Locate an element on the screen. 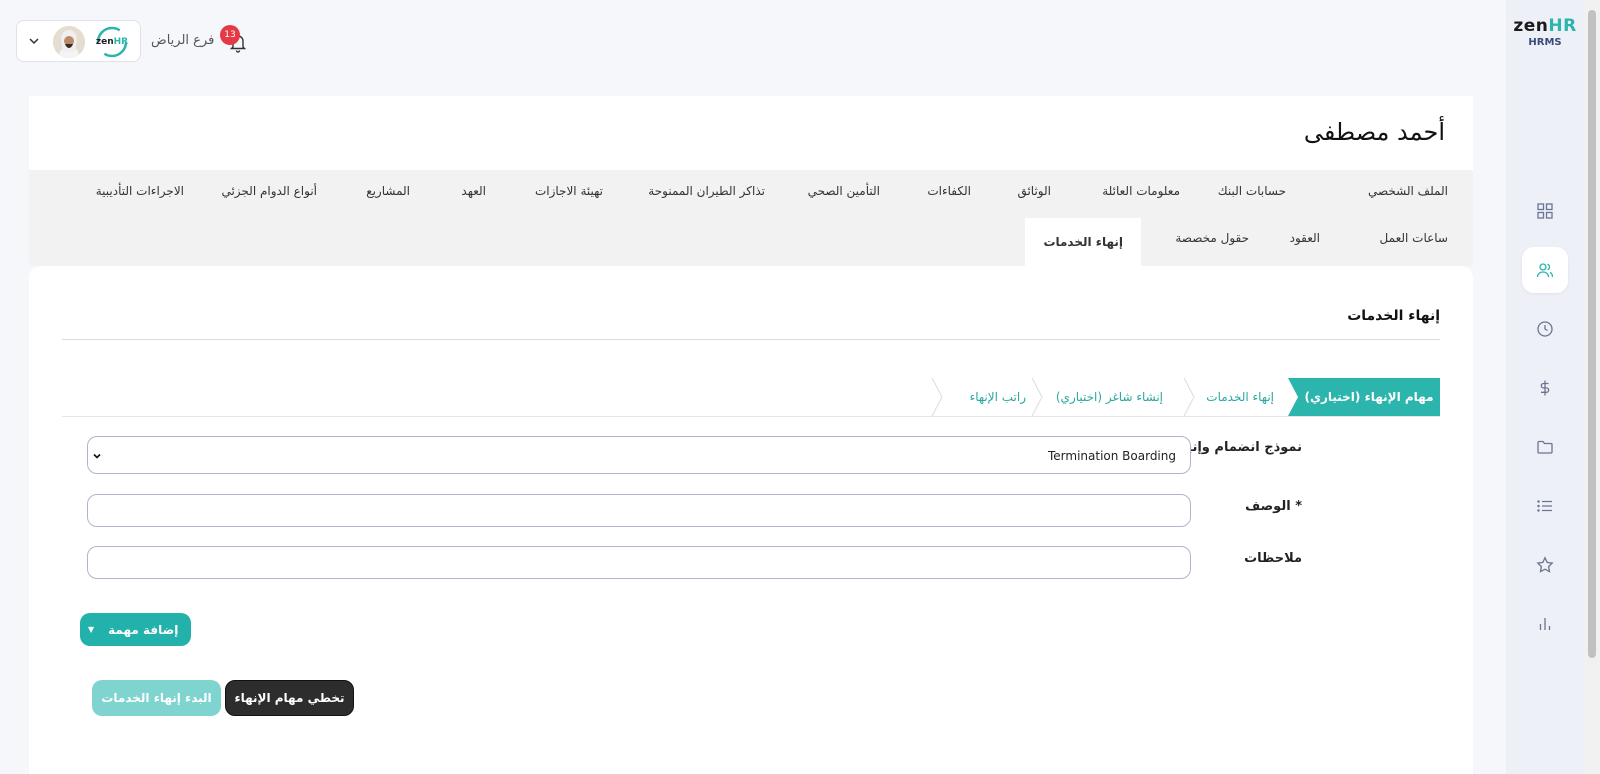  tab-termination: إنهاء الخدمات is located at coordinates (1083, 242).